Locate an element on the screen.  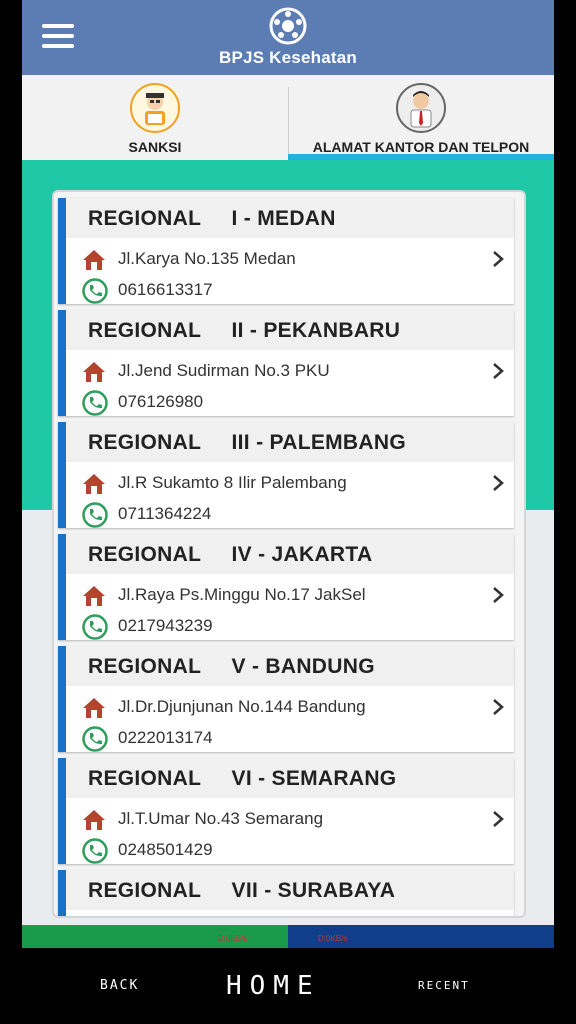
bpjs-logo: BPJS Kesehatan is located at coordinates (288, 38).